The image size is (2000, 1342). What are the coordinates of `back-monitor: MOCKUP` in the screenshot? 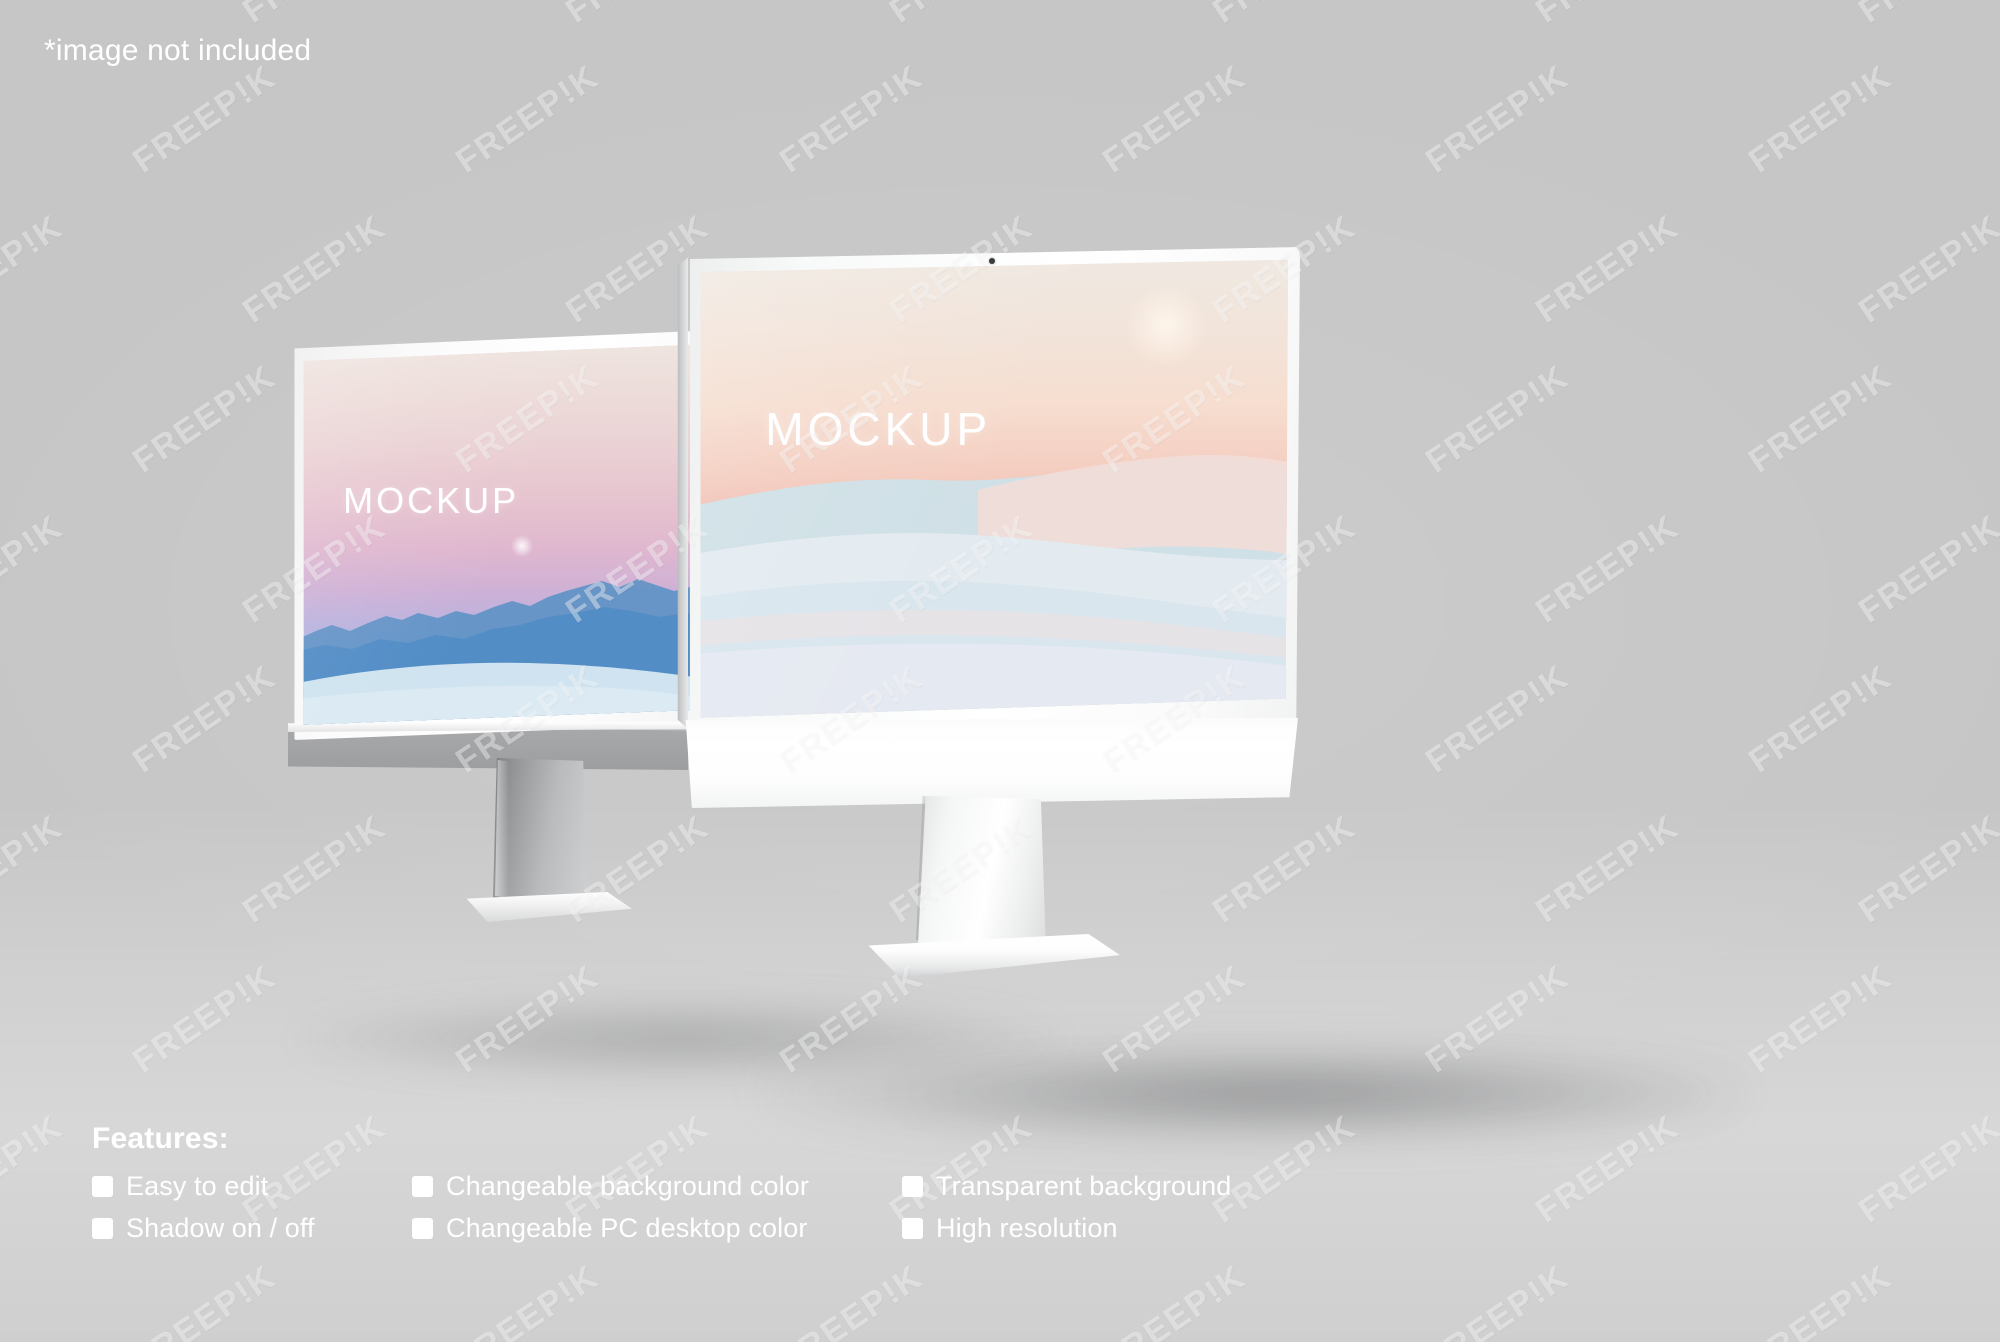 It's located at (503, 626).